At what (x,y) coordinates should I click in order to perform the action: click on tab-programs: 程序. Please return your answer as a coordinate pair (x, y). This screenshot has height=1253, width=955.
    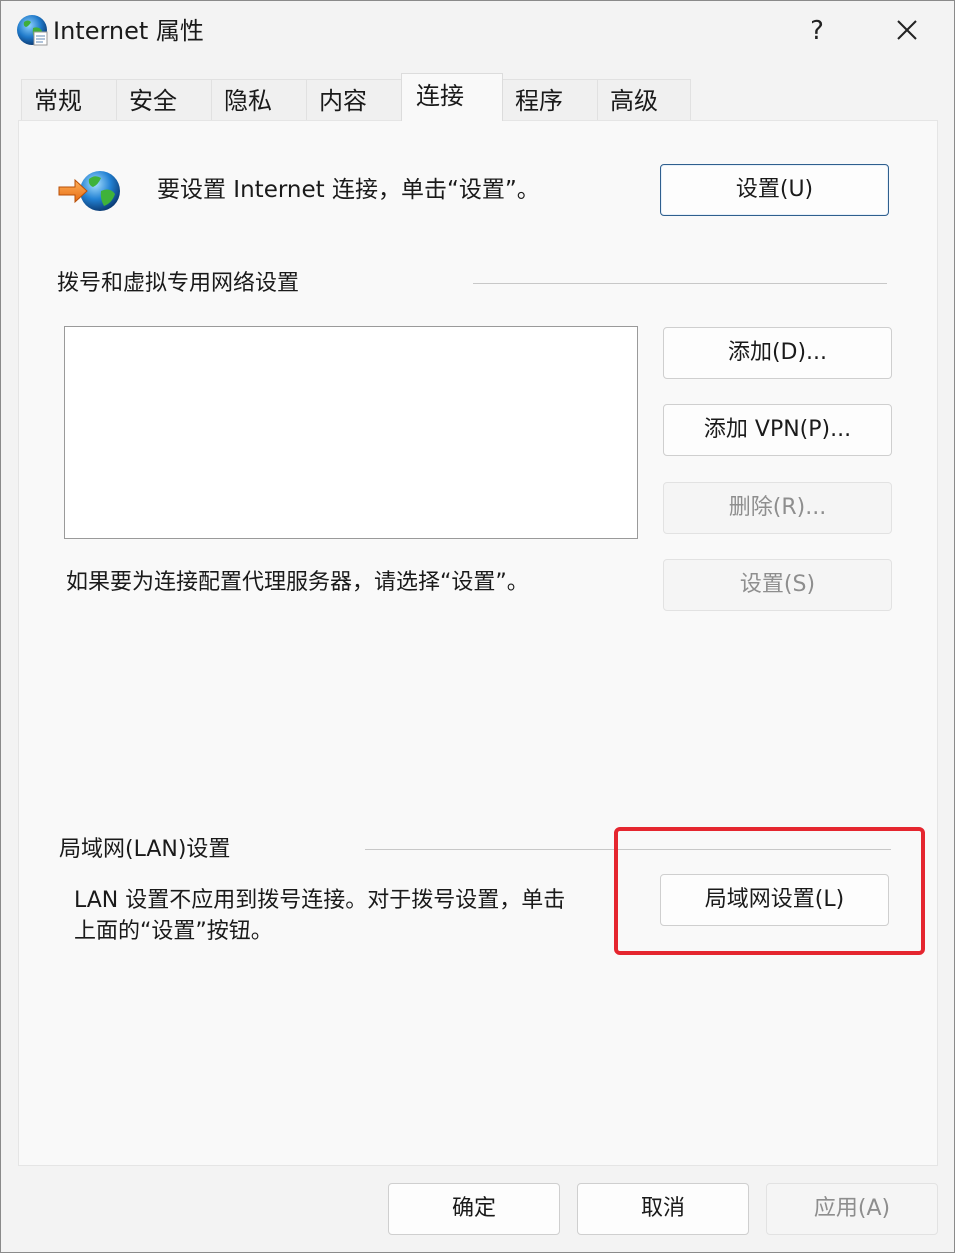
    Looking at the image, I should click on (550, 100).